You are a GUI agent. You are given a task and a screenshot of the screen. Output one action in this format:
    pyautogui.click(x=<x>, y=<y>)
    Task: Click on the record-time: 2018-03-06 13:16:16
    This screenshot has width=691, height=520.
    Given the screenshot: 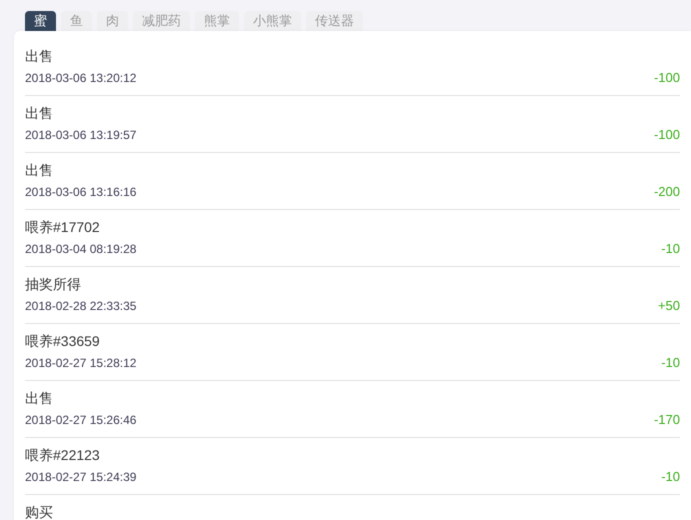 What is the action you would take?
    pyautogui.click(x=80, y=192)
    